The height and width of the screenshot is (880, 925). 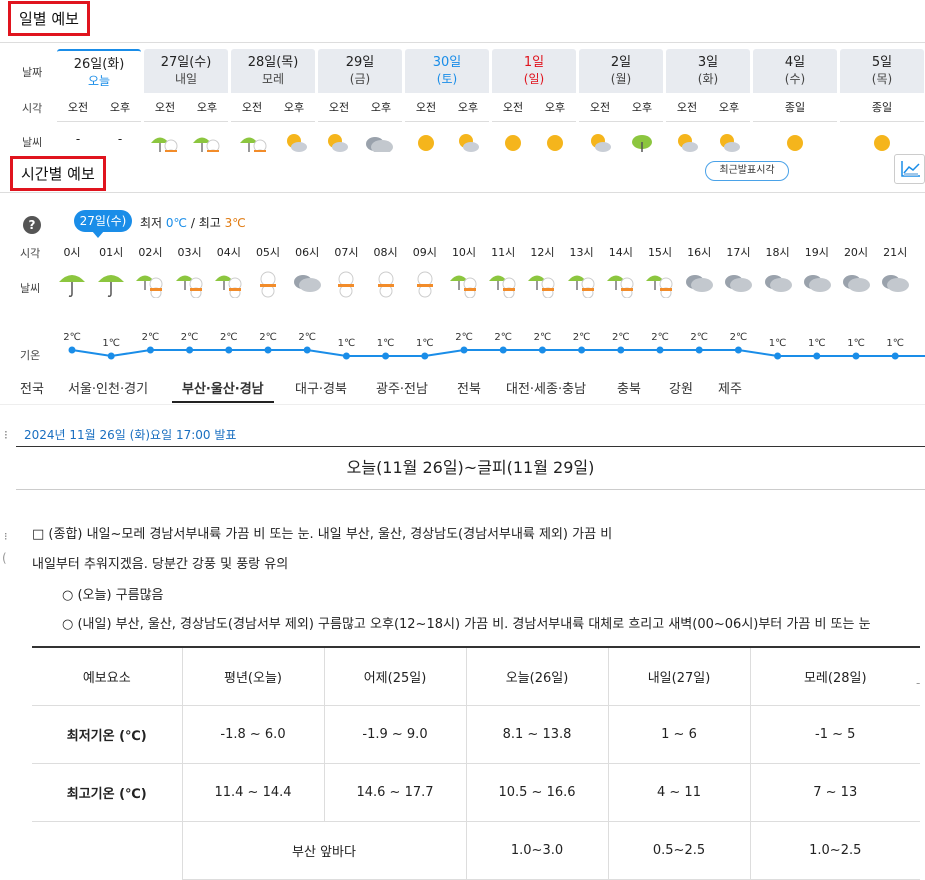 What do you see at coordinates (307, 252) in the screenshot?
I see `hour-label: 06시` at bounding box center [307, 252].